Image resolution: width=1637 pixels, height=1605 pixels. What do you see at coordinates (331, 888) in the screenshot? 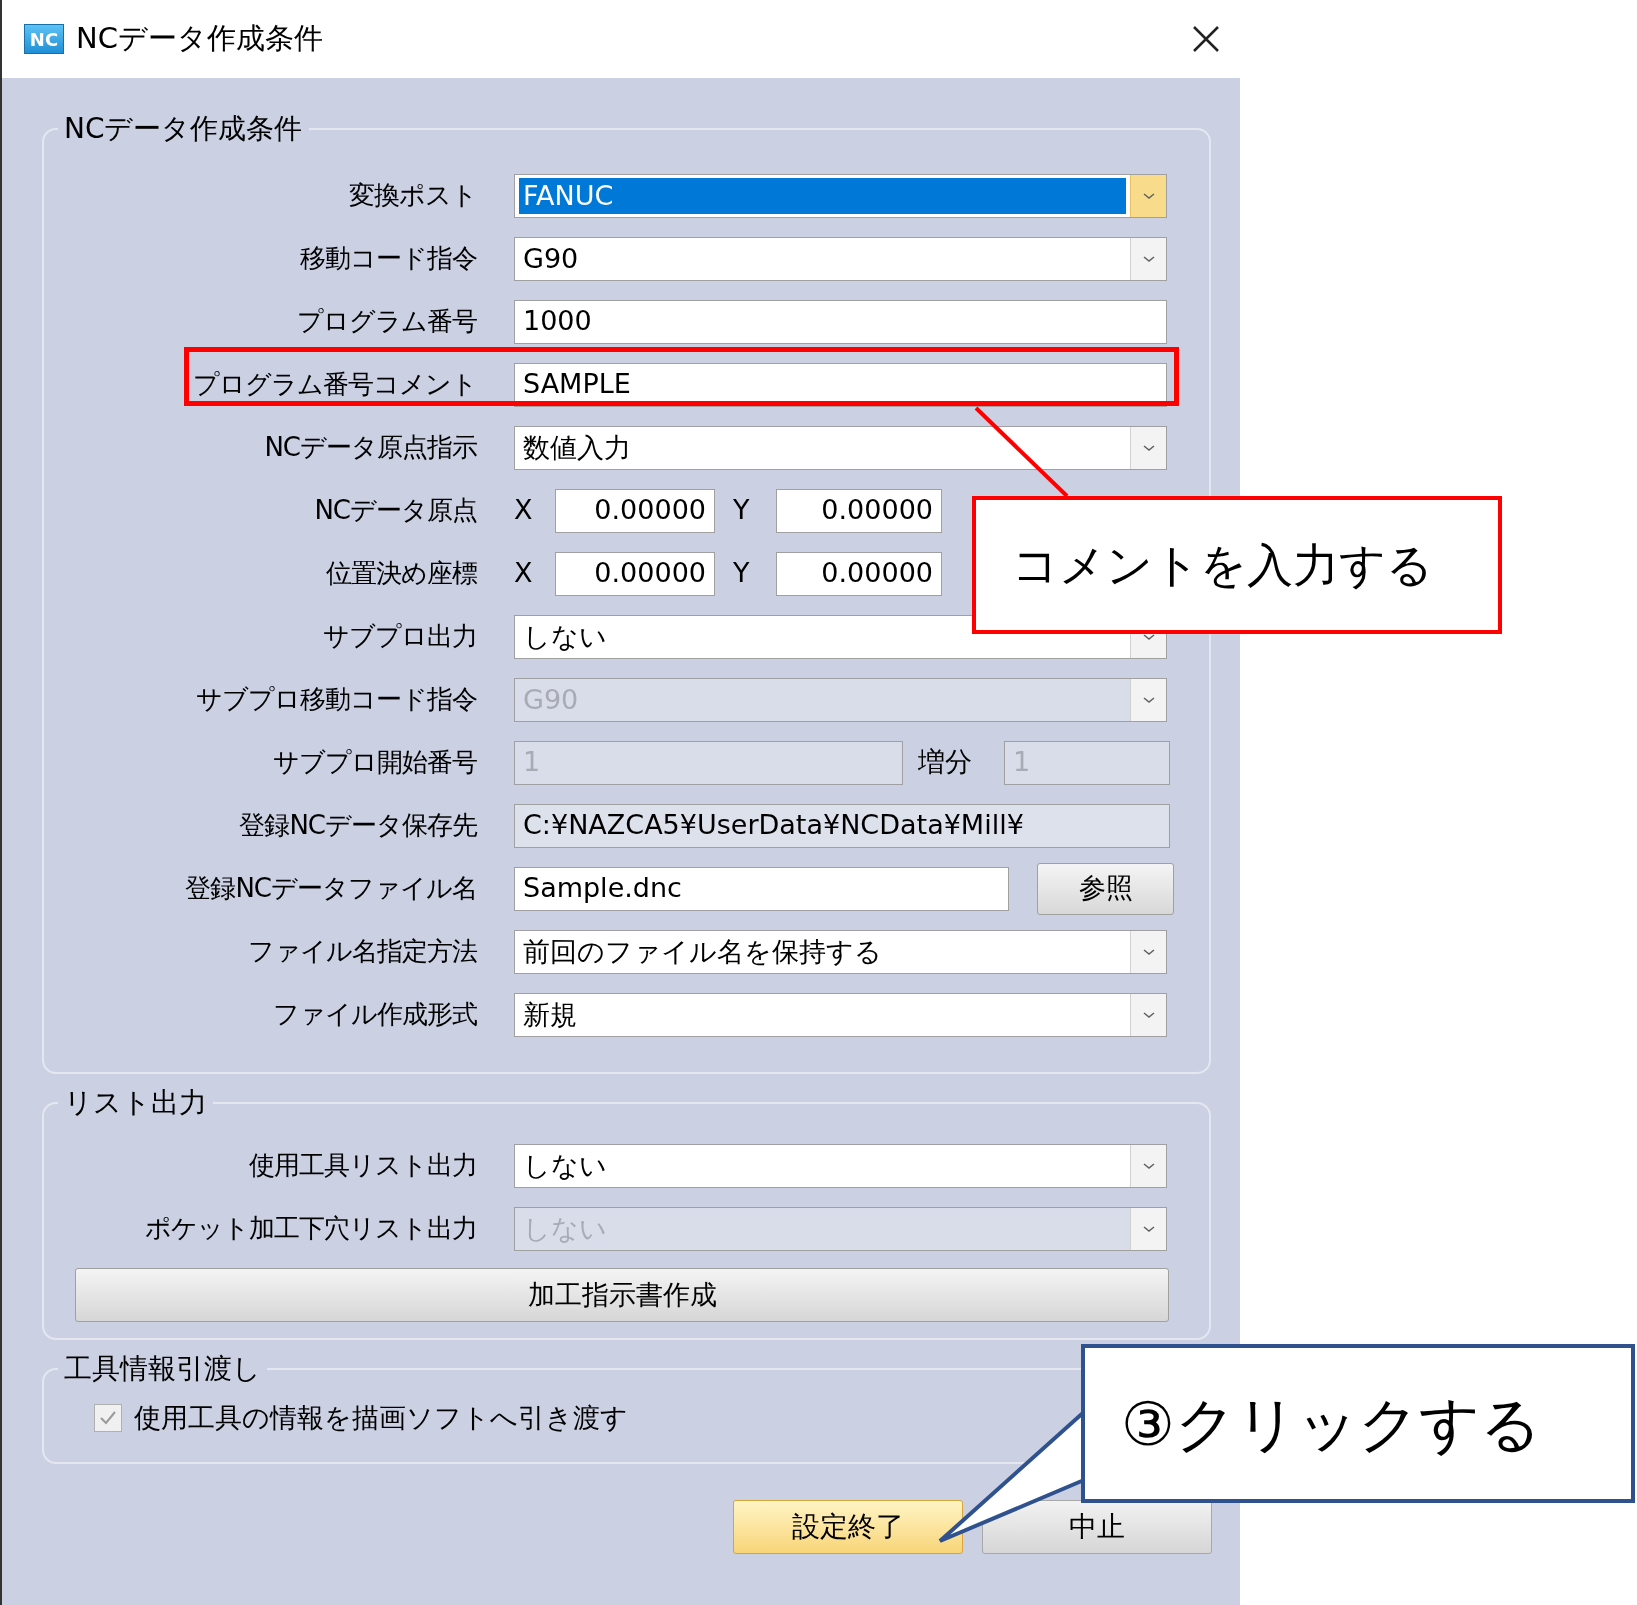
I see `field-label: 登録NCデータファイル名` at bounding box center [331, 888].